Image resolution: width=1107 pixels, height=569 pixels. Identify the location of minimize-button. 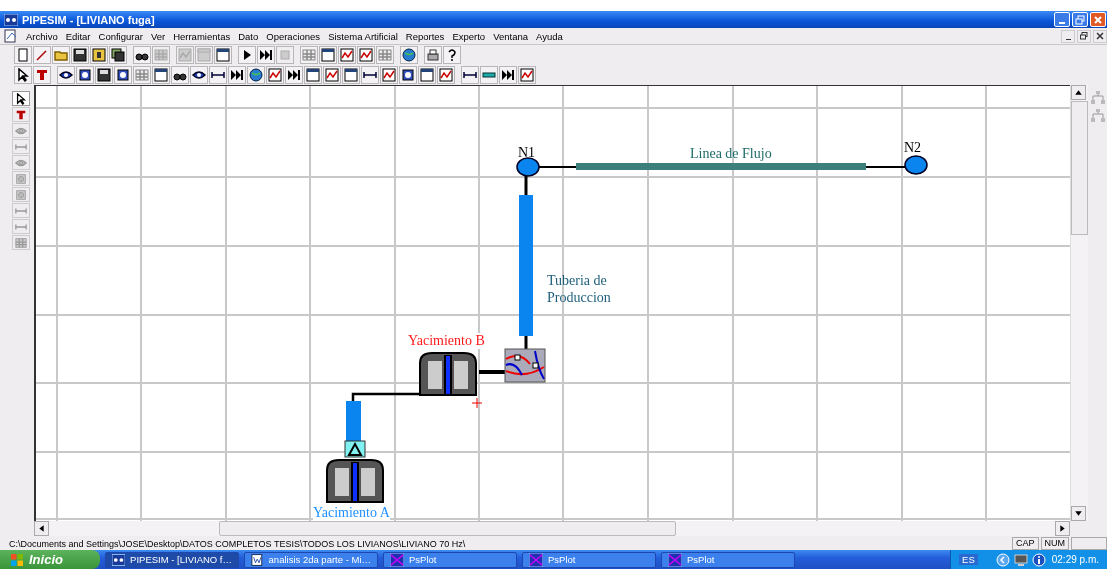
(1068, 36).